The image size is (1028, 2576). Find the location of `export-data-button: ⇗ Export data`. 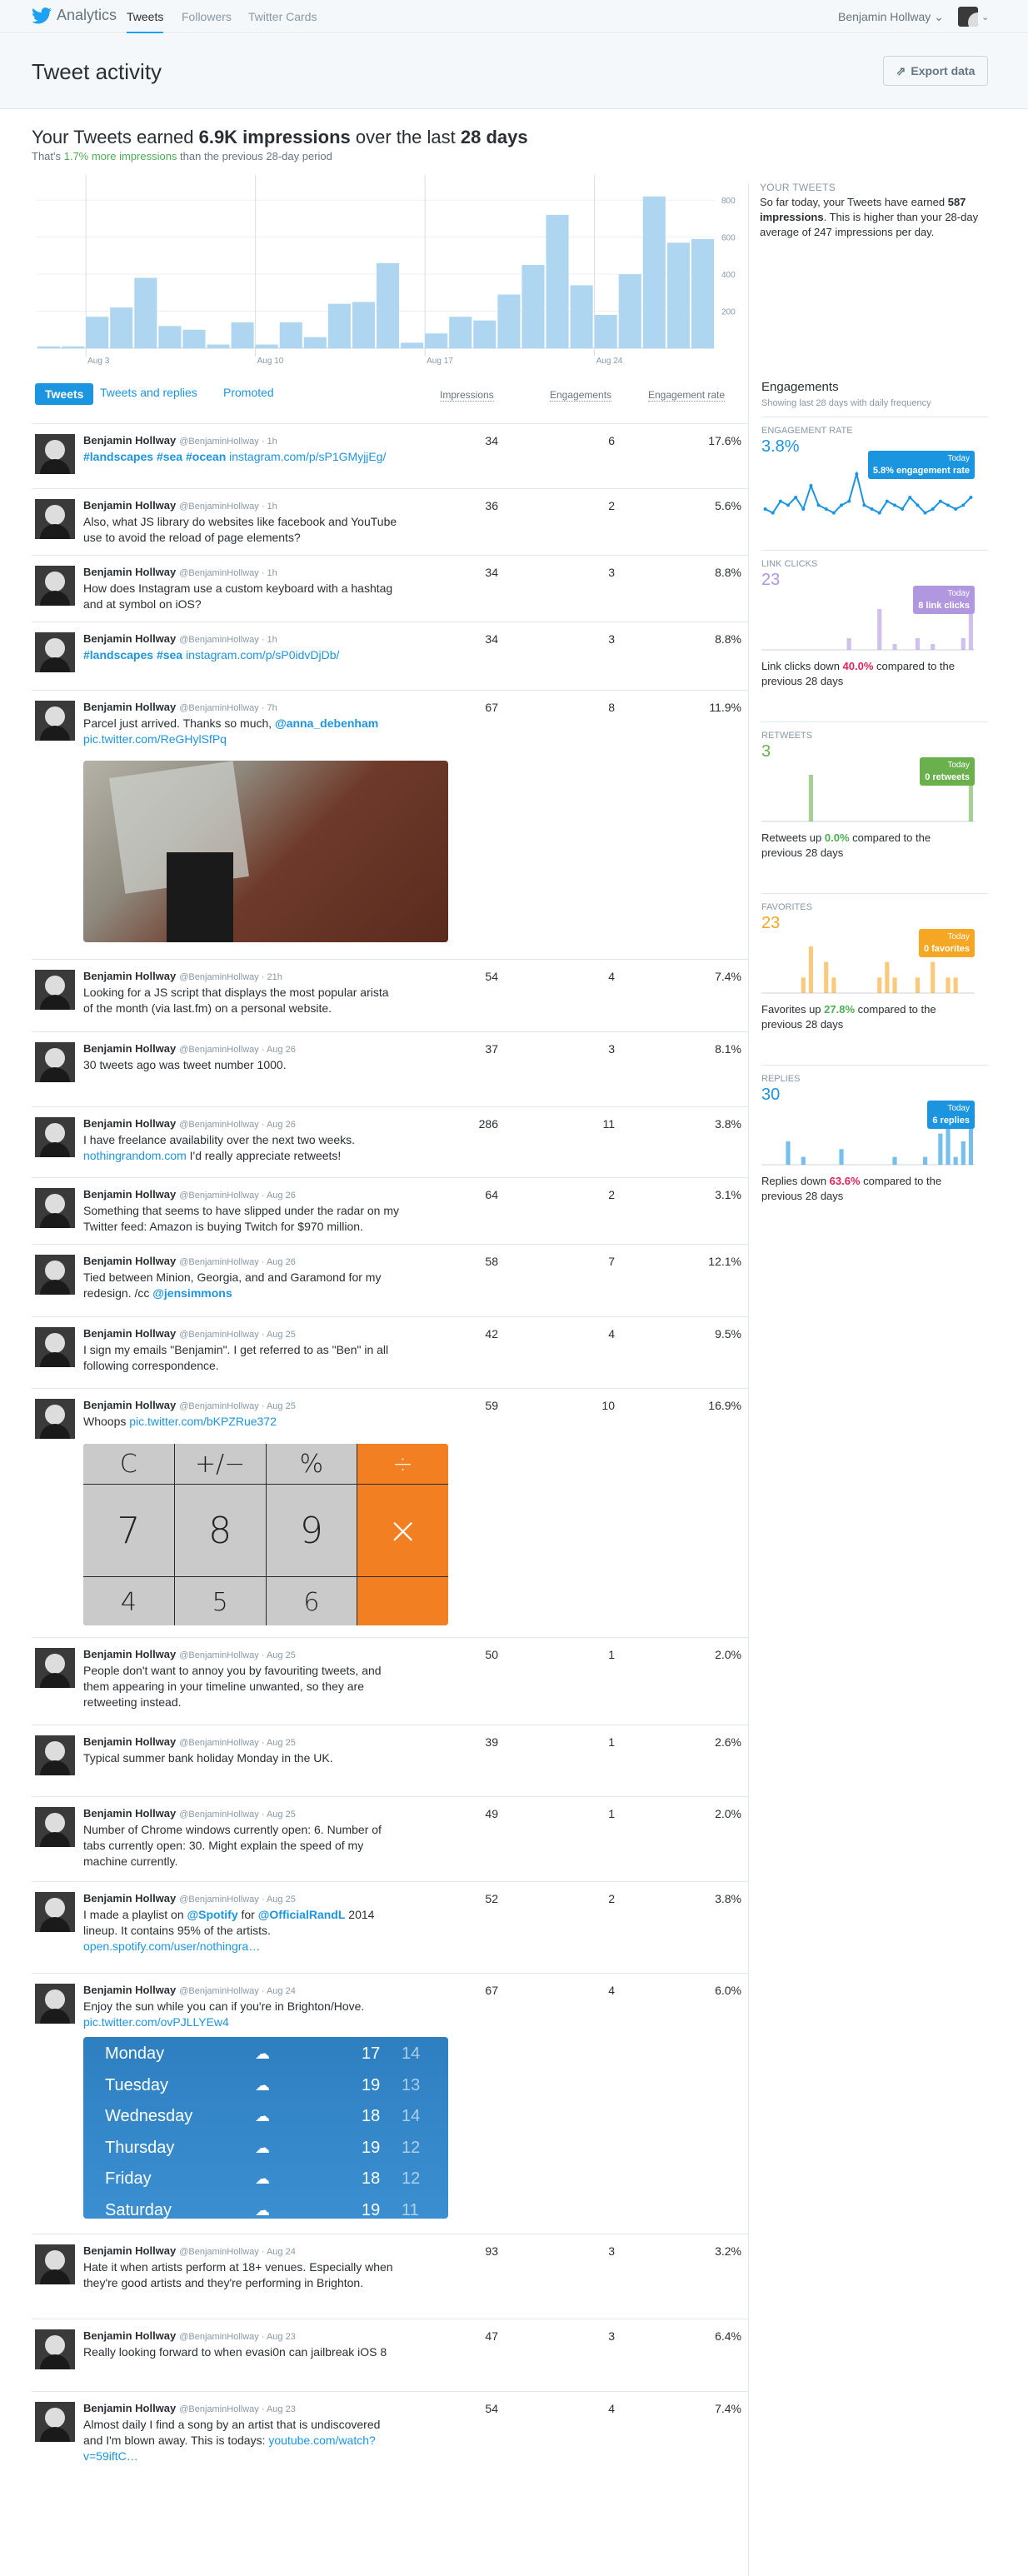

export-data-button: ⇗ Export data is located at coordinates (935, 71).